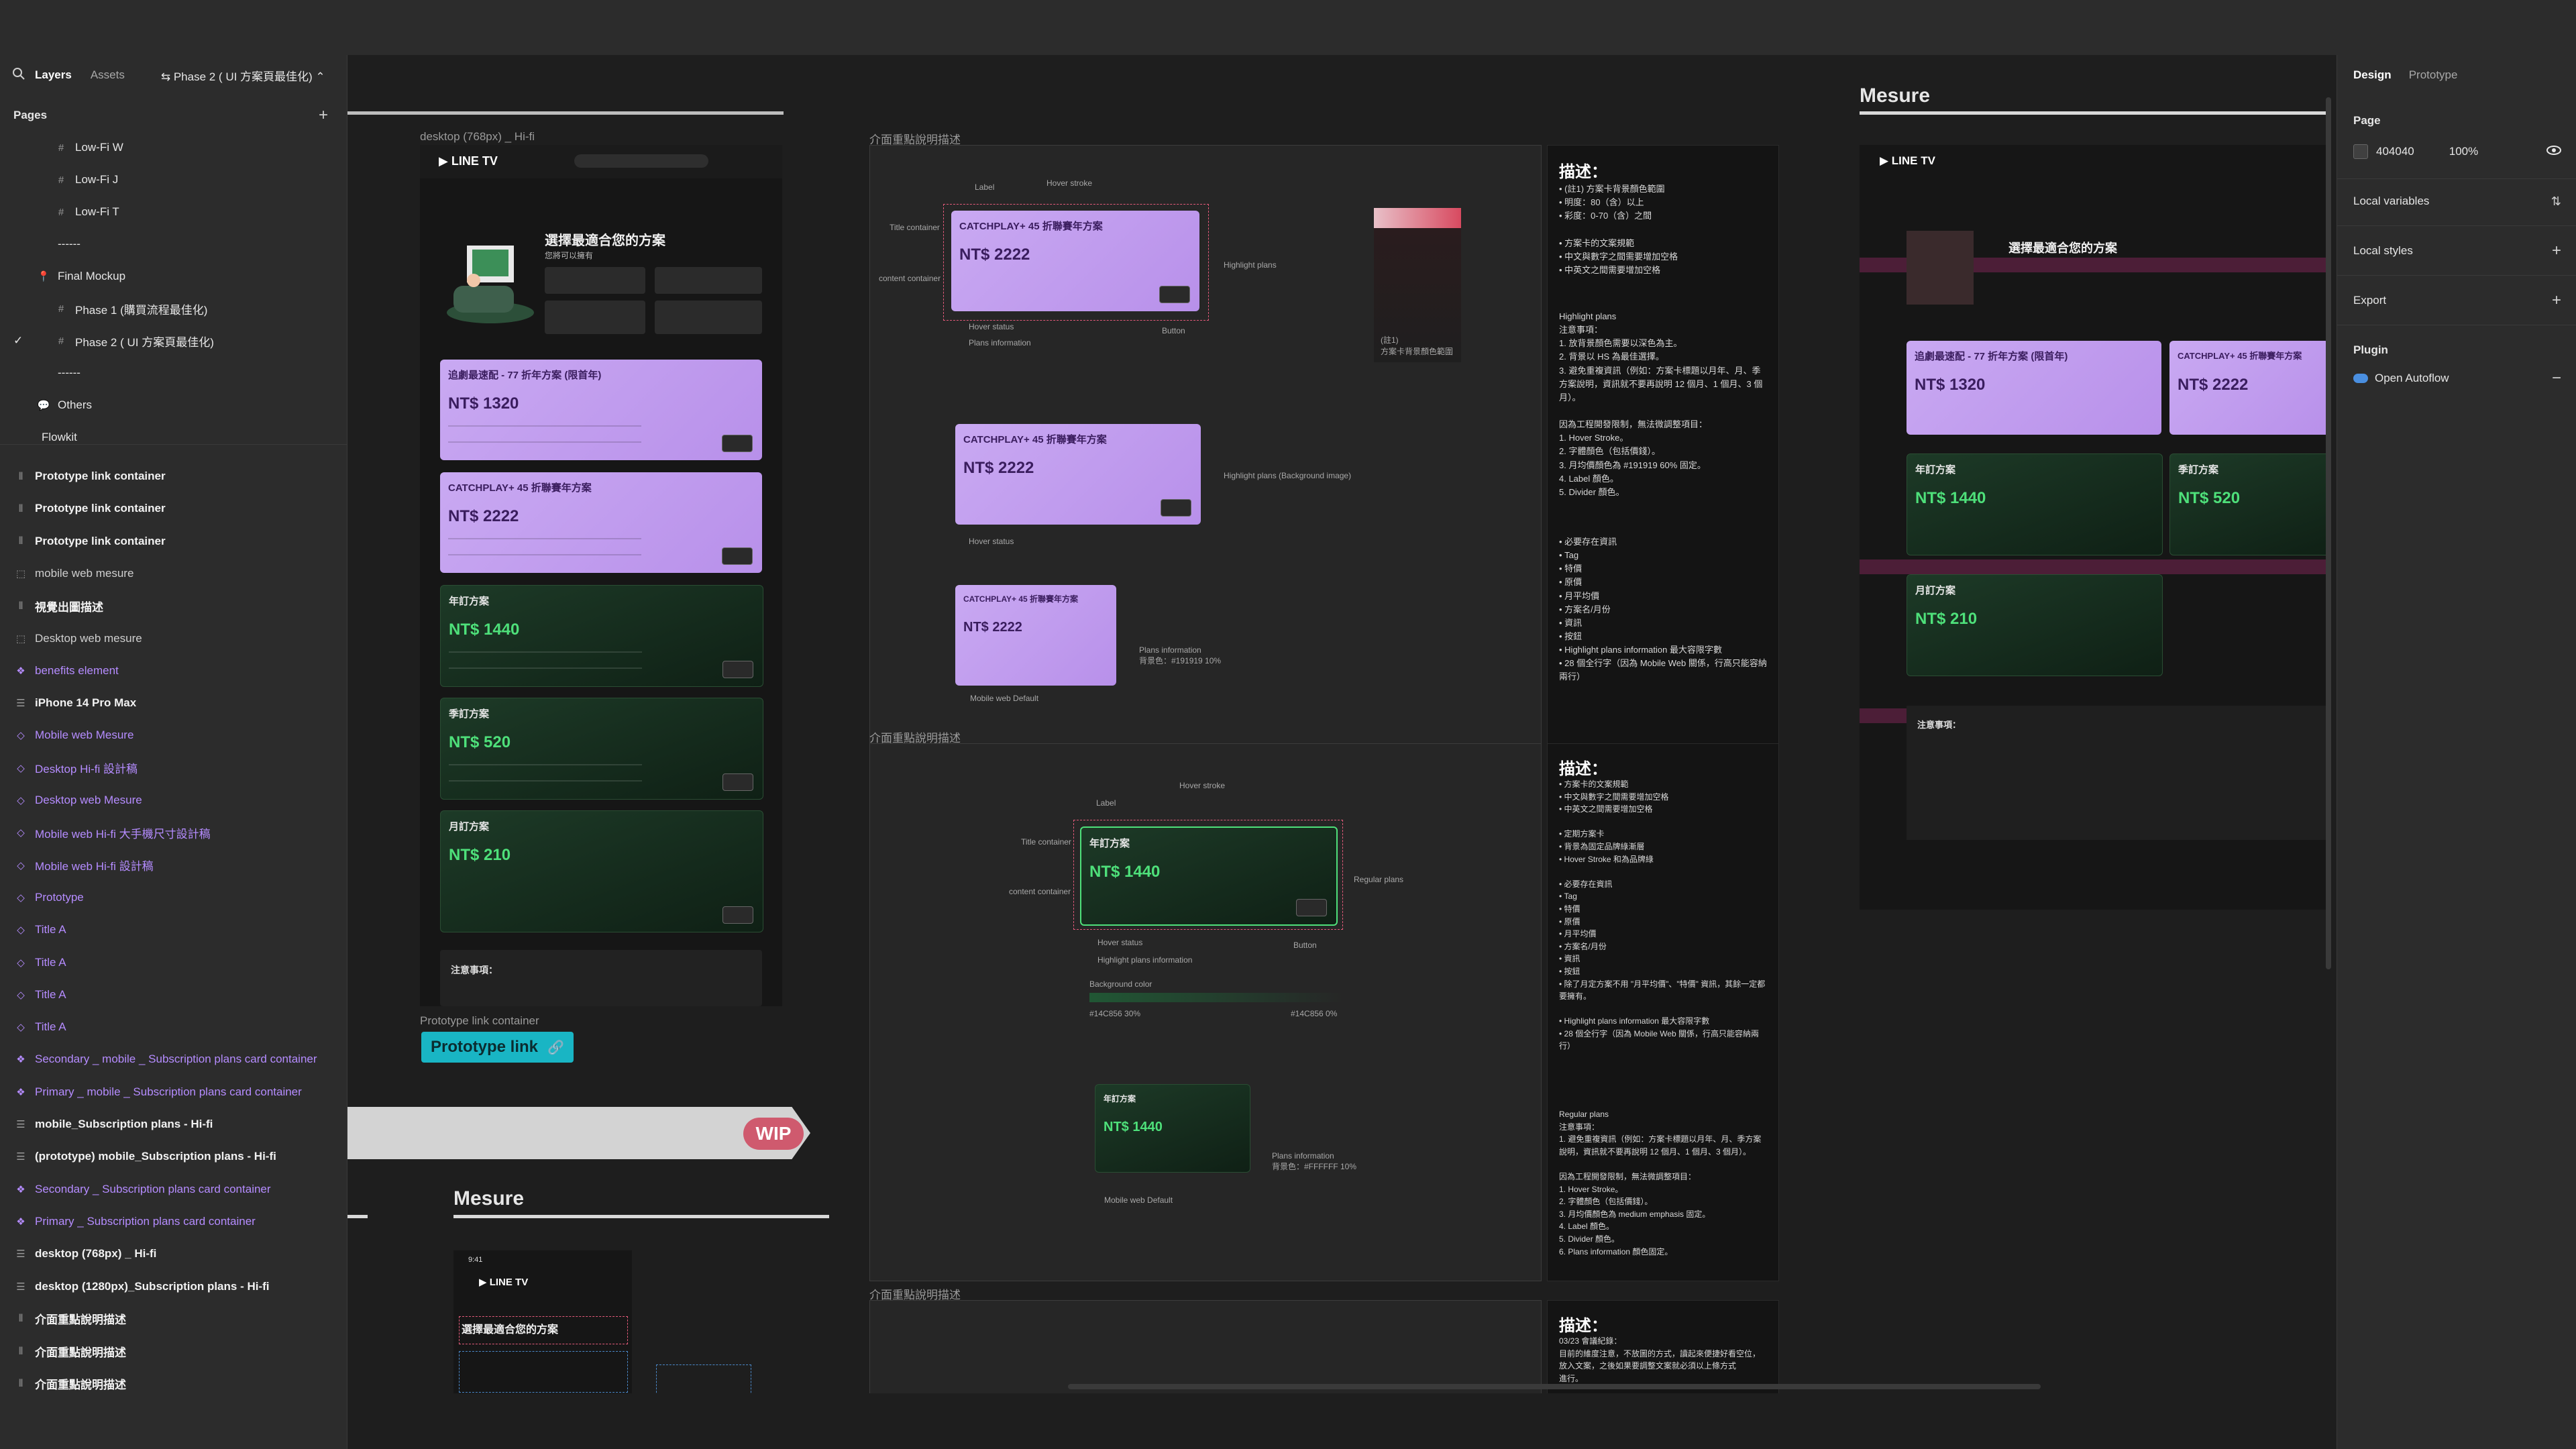 The height and width of the screenshot is (1449, 2576). What do you see at coordinates (173, 639) in the screenshot?
I see `layer-item: ⬚ Desktop web mesure` at bounding box center [173, 639].